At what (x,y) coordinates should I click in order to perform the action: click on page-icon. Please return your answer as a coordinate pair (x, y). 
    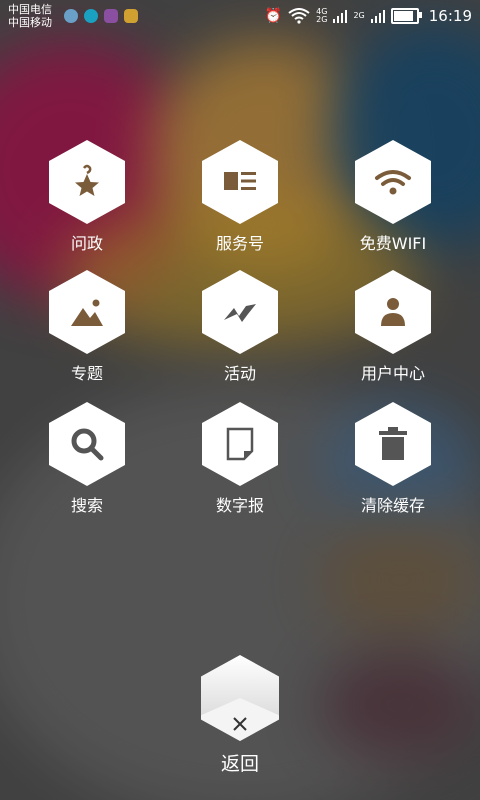
    Looking at the image, I should click on (240, 444).